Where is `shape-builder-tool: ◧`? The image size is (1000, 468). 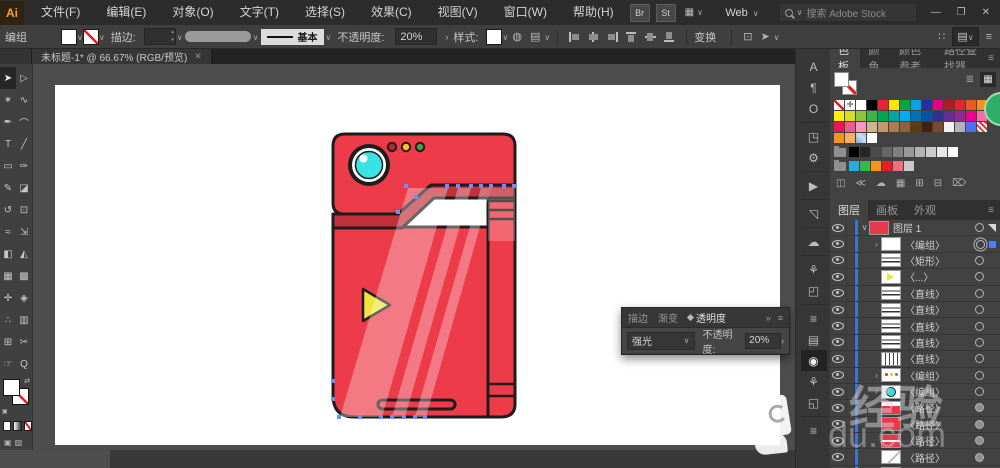 shape-builder-tool: ◧ is located at coordinates (8, 254).